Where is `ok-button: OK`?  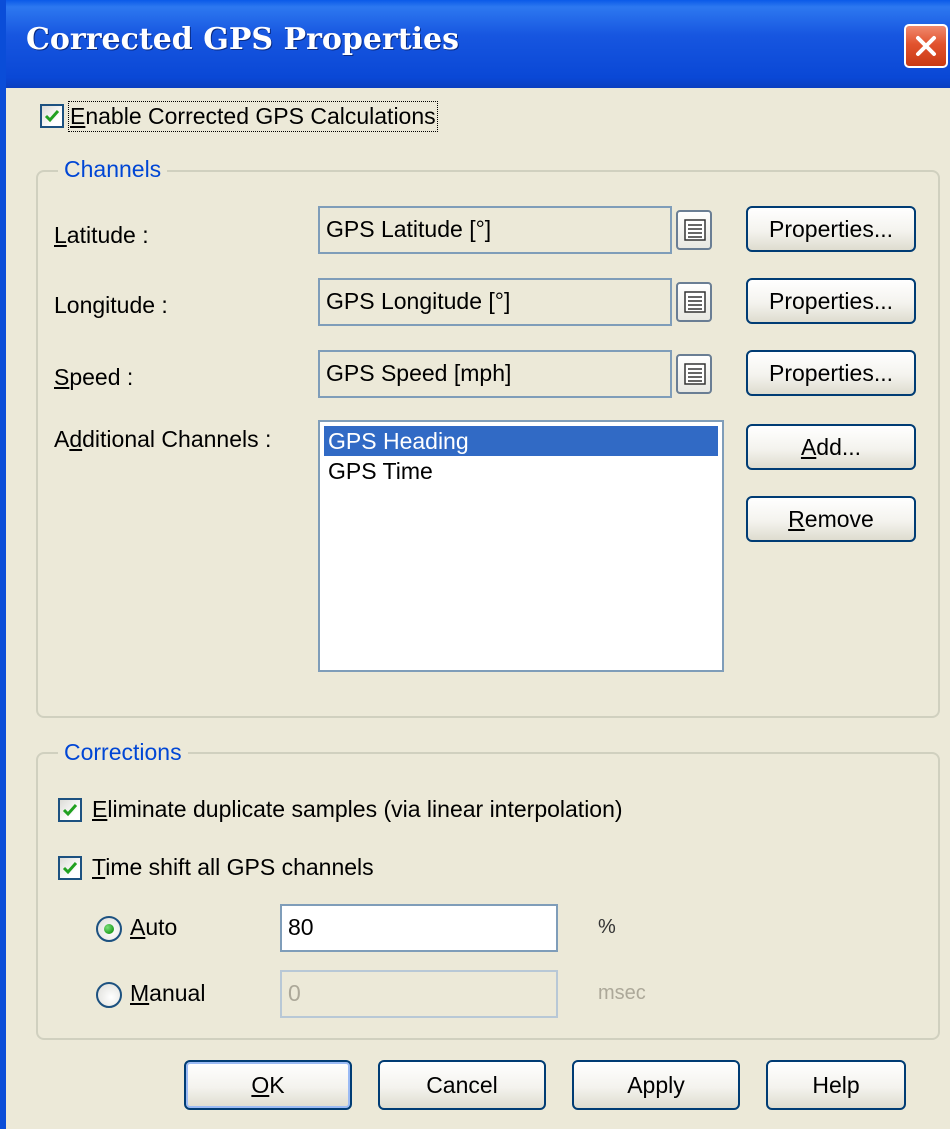 ok-button: OK is located at coordinates (268, 1085).